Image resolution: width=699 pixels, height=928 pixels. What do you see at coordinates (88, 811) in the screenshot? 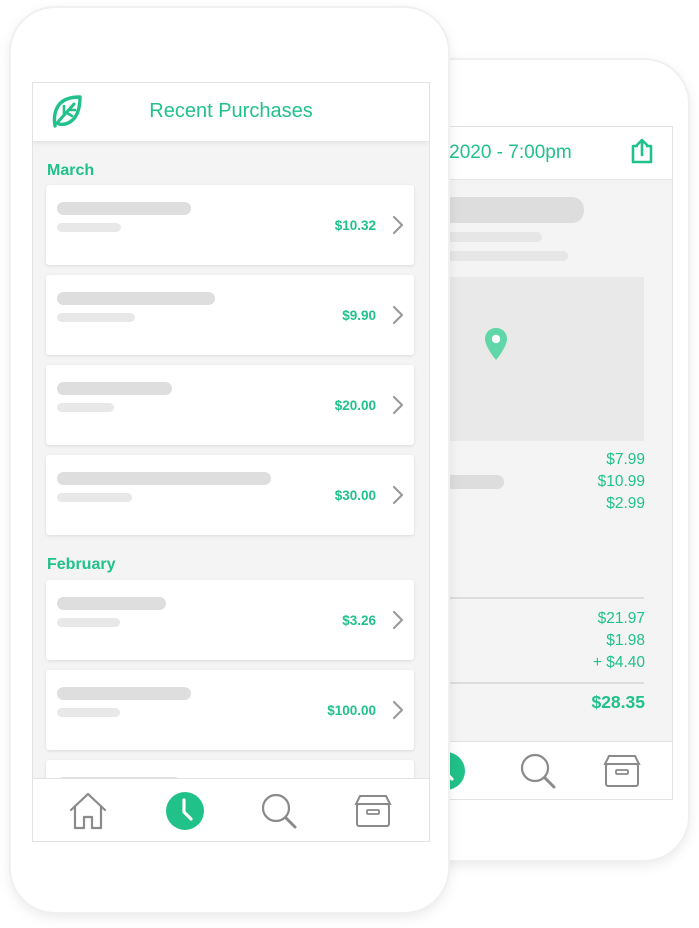
I see `home-icon` at bounding box center [88, 811].